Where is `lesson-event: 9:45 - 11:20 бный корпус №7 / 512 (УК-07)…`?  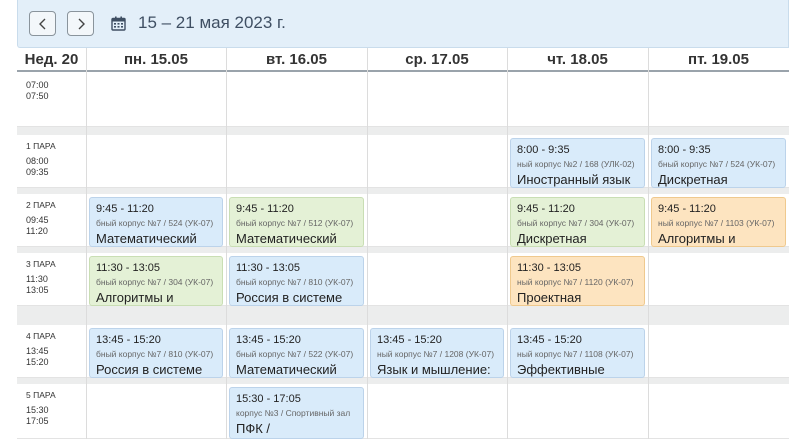 lesson-event: 9:45 - 11:20 бный корпус №7 / 512 (УК-07)… is located at coordinates (296, 222).